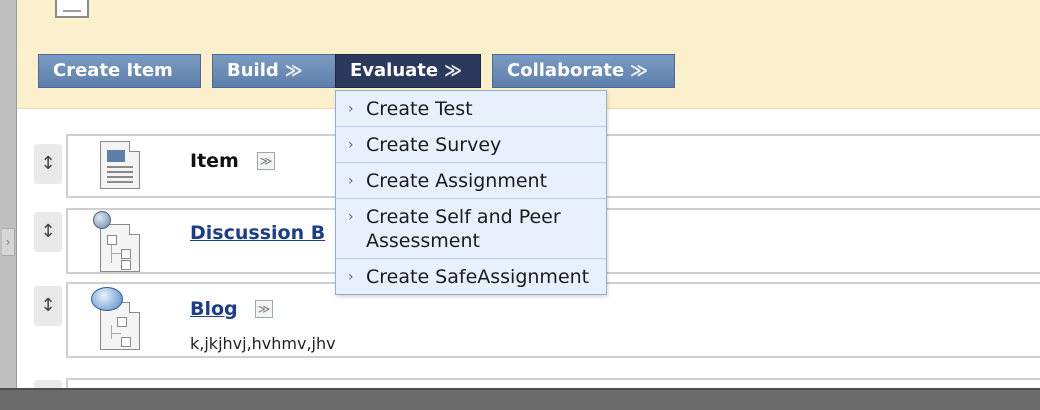 This screenshot has width=1040, height=410. What do you see at coordinates (107, 299) in the screenshot?
I see `speech-bubble-icon` at bounding box center [107, 299].